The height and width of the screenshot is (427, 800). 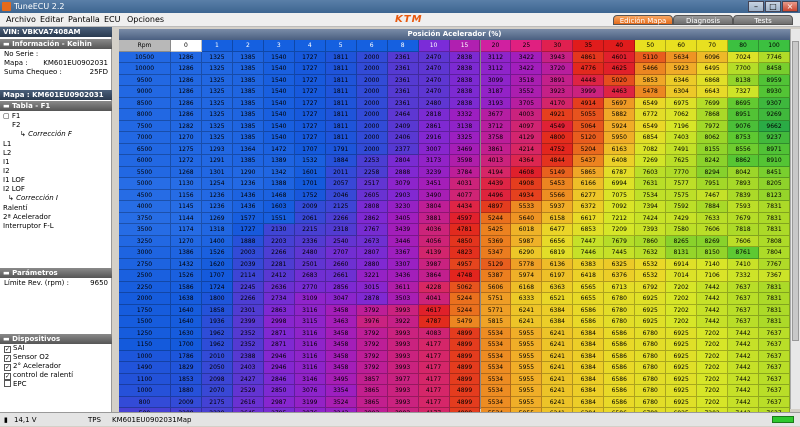 What do you see at coordinates (145, 20) in the screenshot?
I see `menu-opciones: Opciones` at bounding box center [145, 20].